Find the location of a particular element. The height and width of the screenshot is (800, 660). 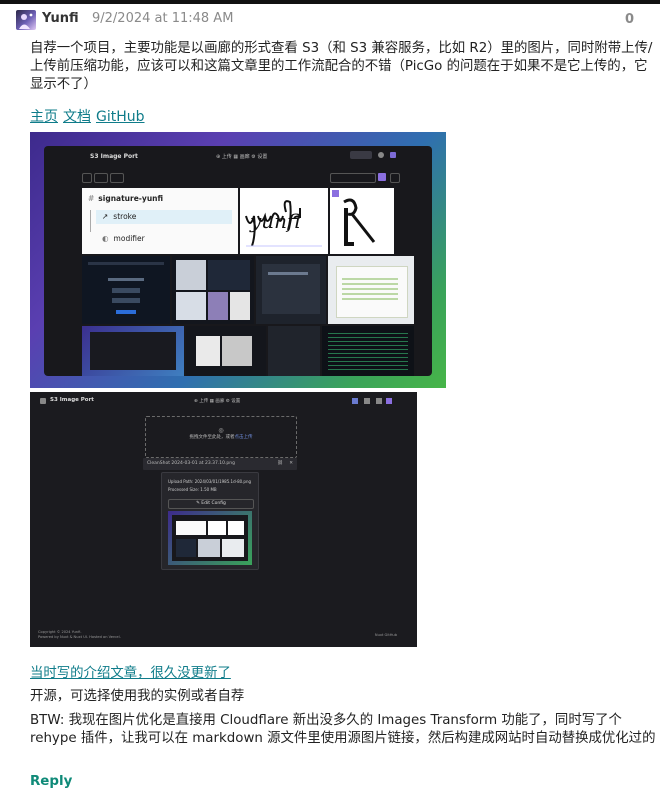

glyph-thumbnail is located at coordinates (362, 221).